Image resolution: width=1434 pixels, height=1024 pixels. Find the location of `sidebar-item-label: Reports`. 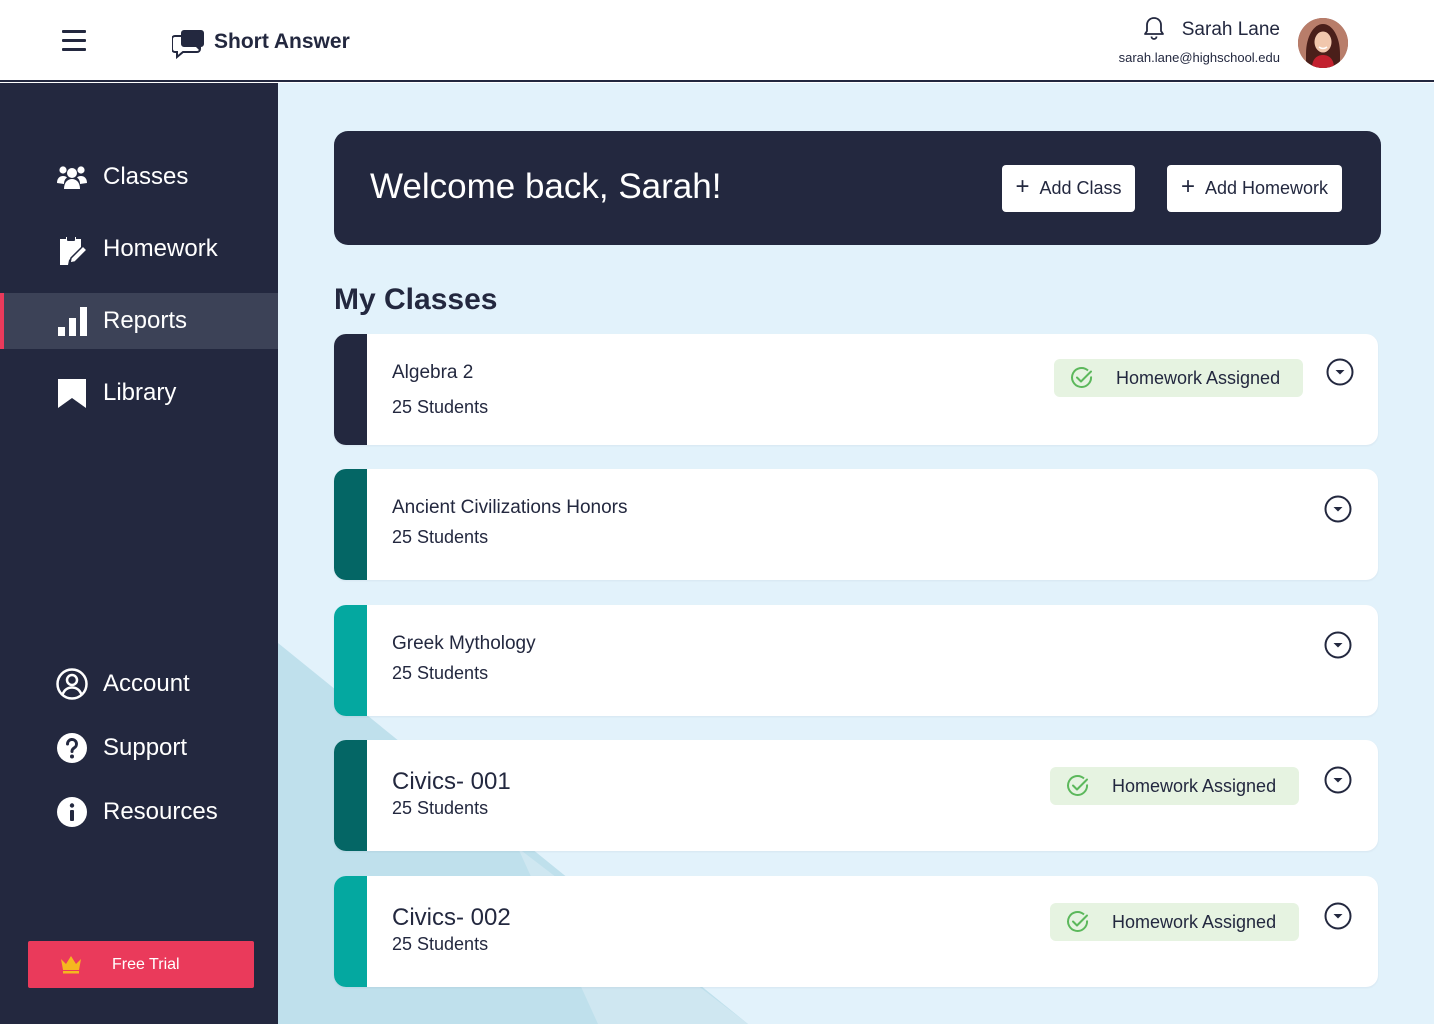

sidebar-item-label: Reports is located at coordinates (145, 320).